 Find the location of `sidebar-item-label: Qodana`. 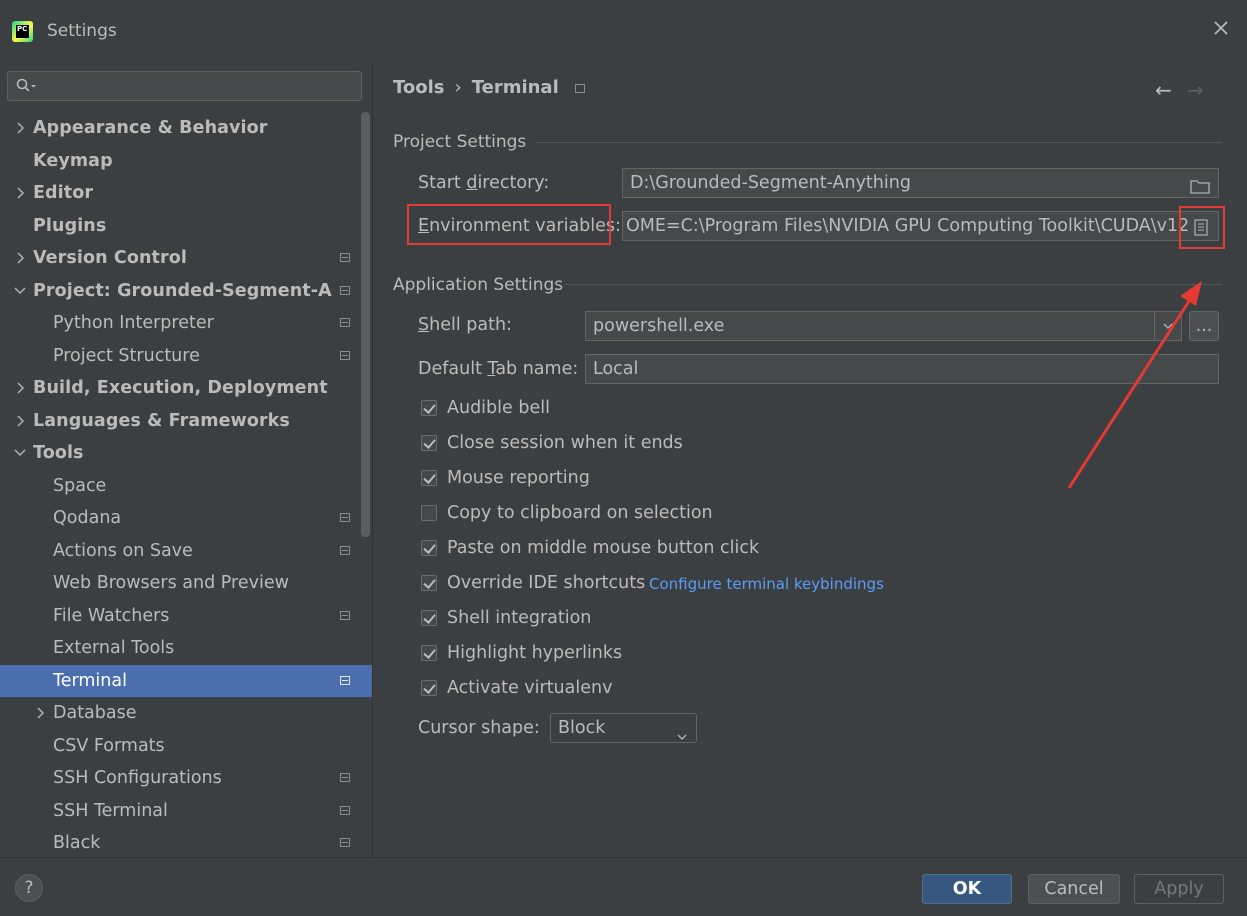

sidebar-item-label: Qodana is located at coordinates (87, 518).